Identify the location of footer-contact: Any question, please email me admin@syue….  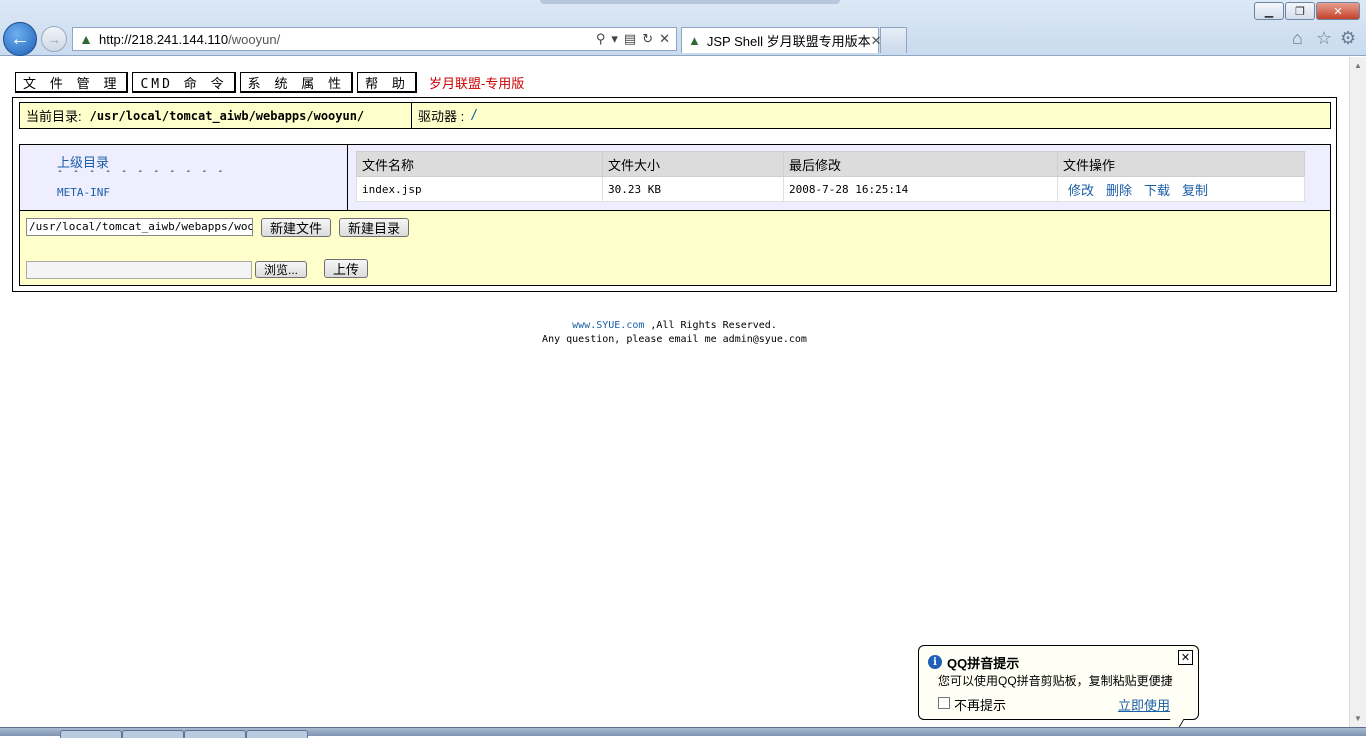
(674, 339).